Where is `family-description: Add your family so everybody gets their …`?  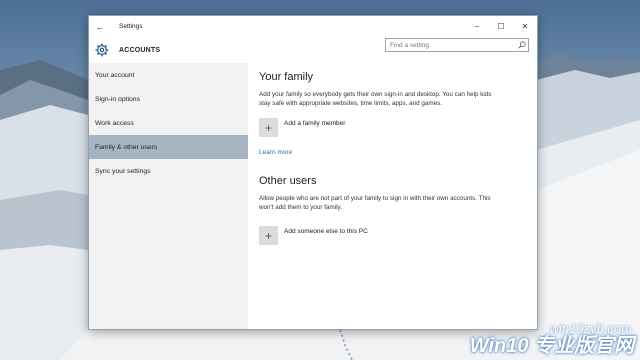
family-description: Add your family so everybody gets their … is located at coordinates (375, 99).